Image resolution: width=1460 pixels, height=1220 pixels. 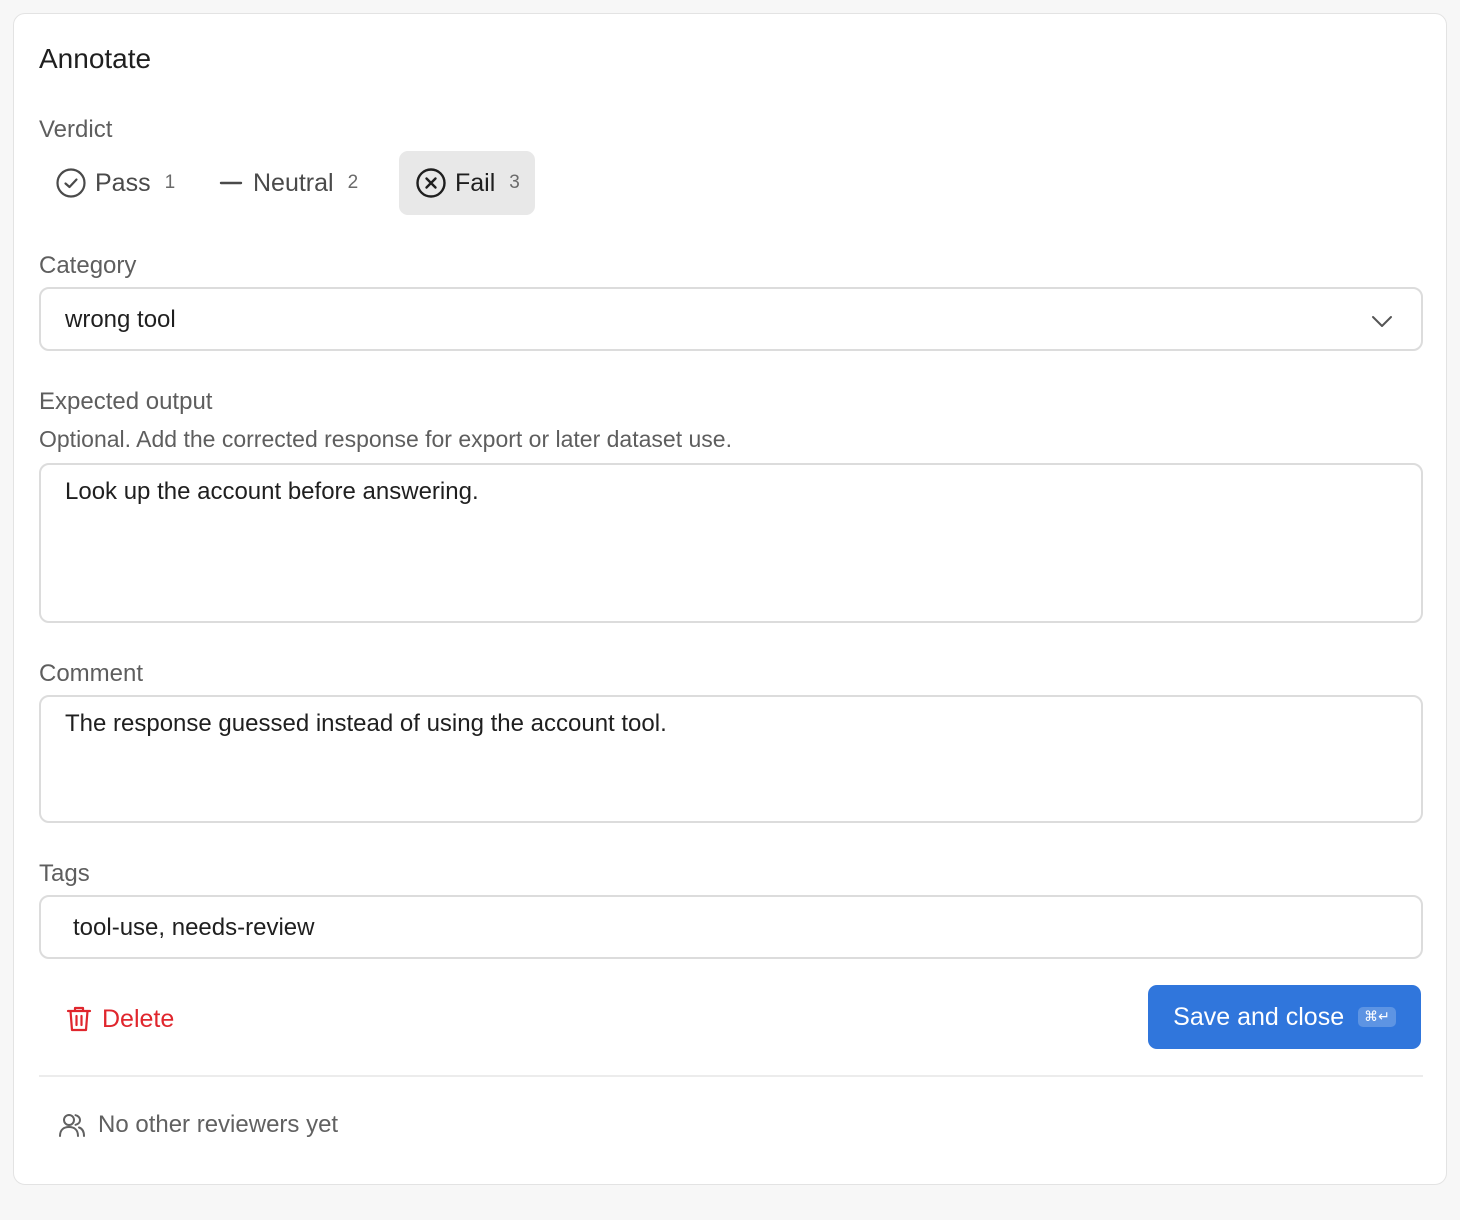 I want to click on comment-label: Comment, so click(x=91, y=673).